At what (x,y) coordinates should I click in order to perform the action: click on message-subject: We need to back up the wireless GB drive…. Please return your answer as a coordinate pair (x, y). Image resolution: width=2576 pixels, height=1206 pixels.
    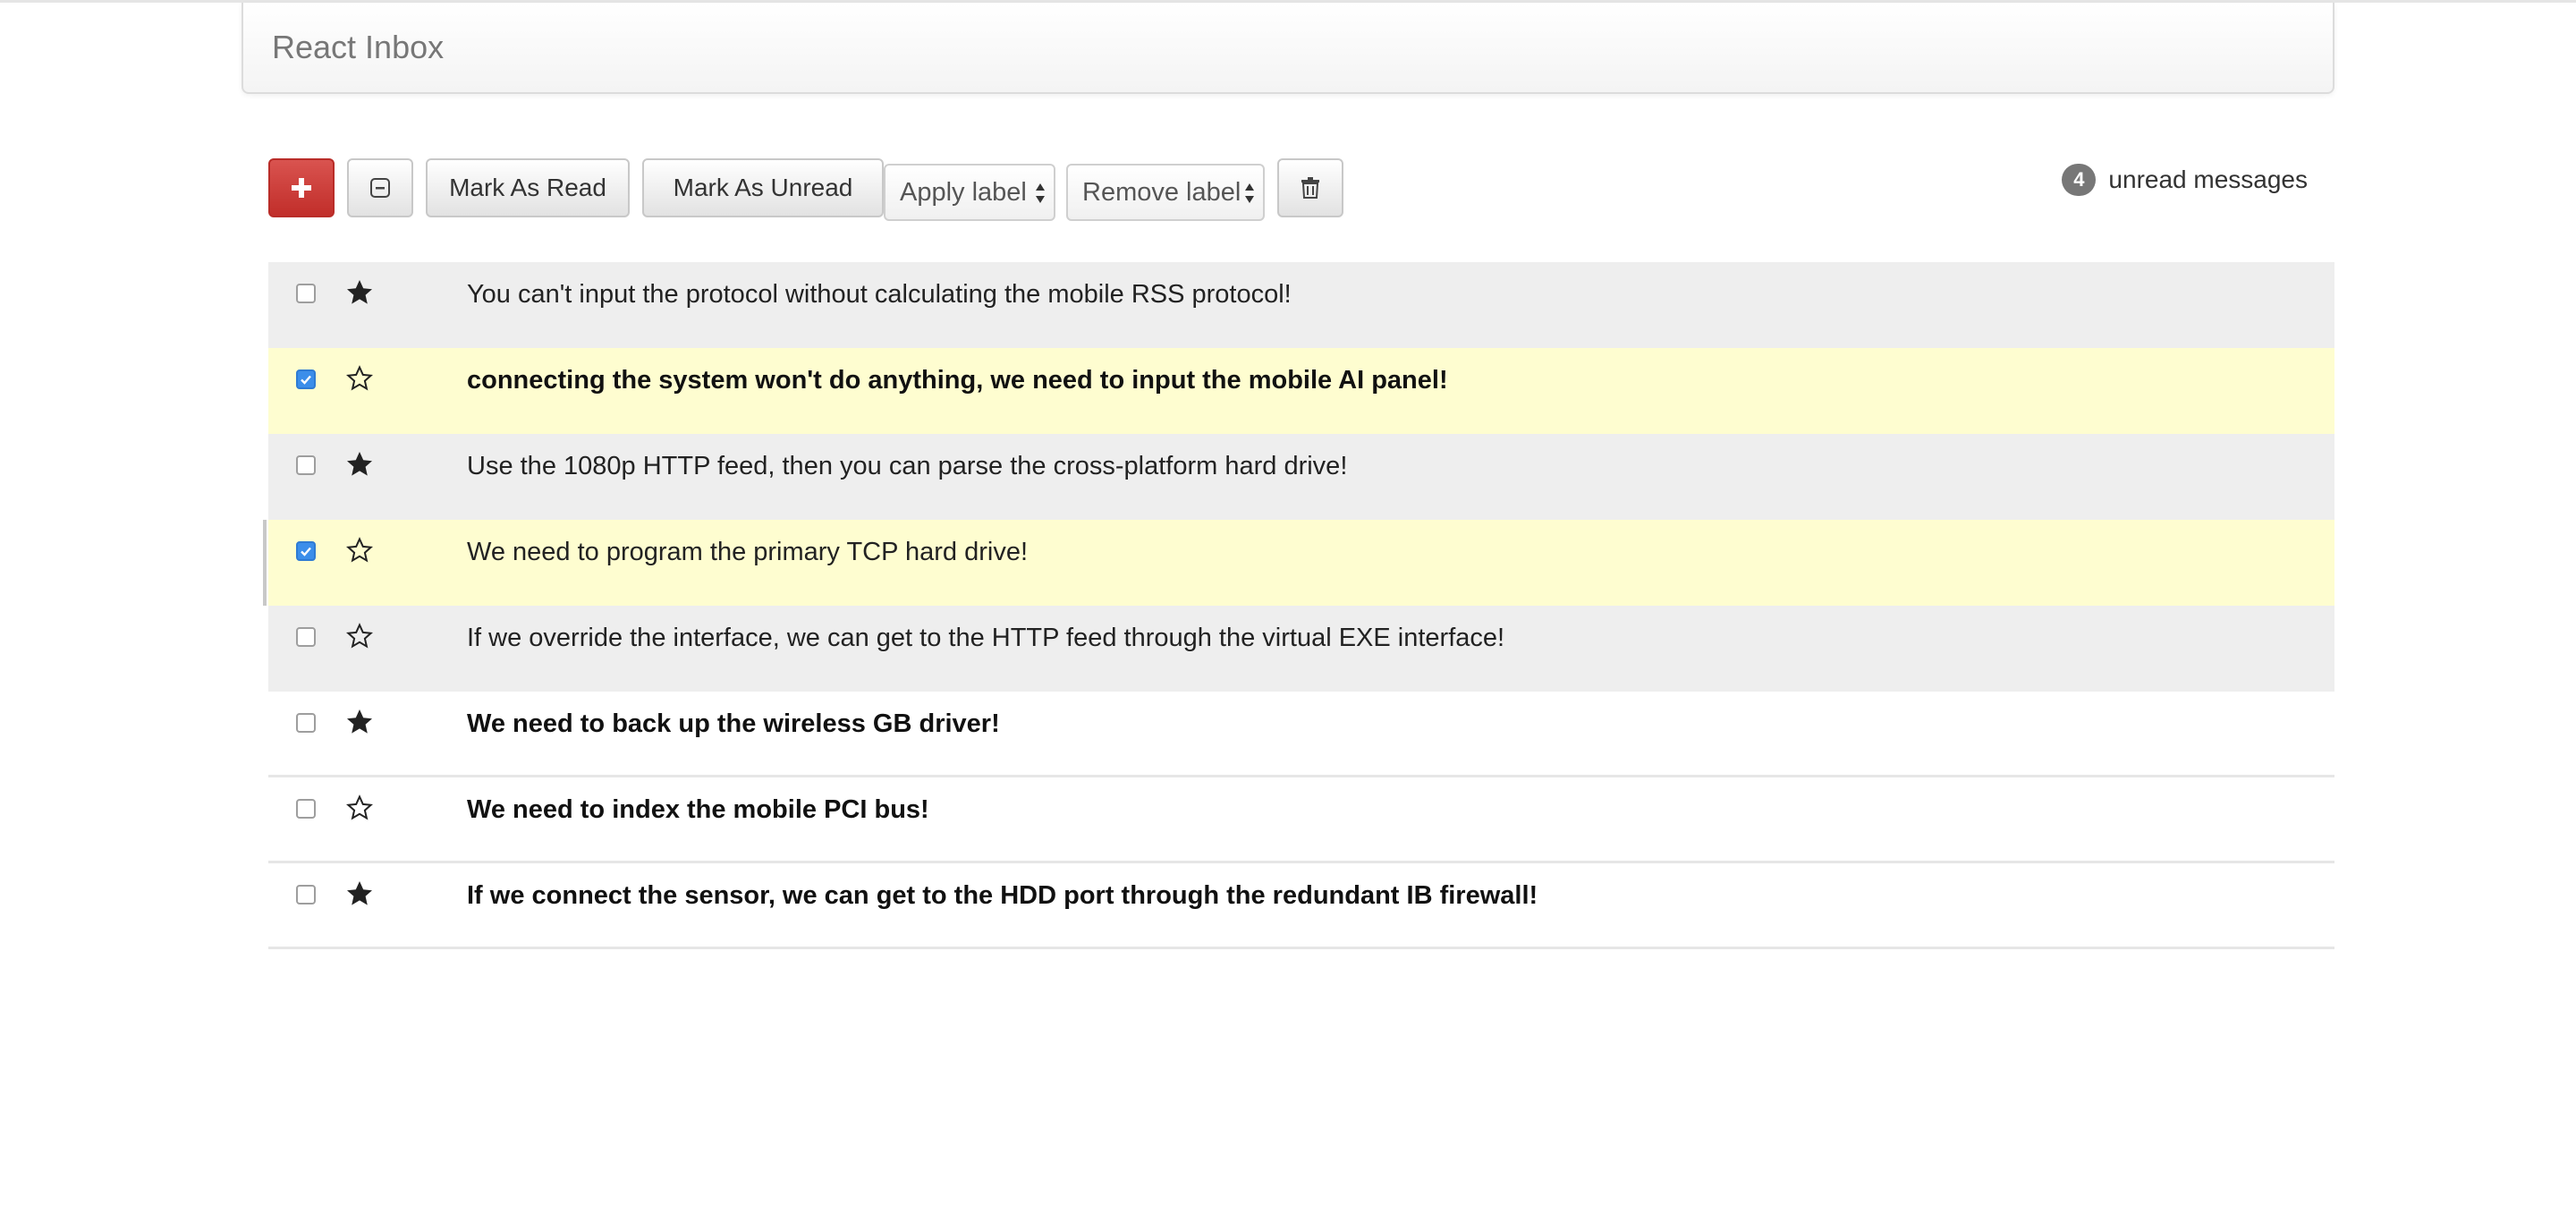
    Looking at the image, I should click on (733, 724).